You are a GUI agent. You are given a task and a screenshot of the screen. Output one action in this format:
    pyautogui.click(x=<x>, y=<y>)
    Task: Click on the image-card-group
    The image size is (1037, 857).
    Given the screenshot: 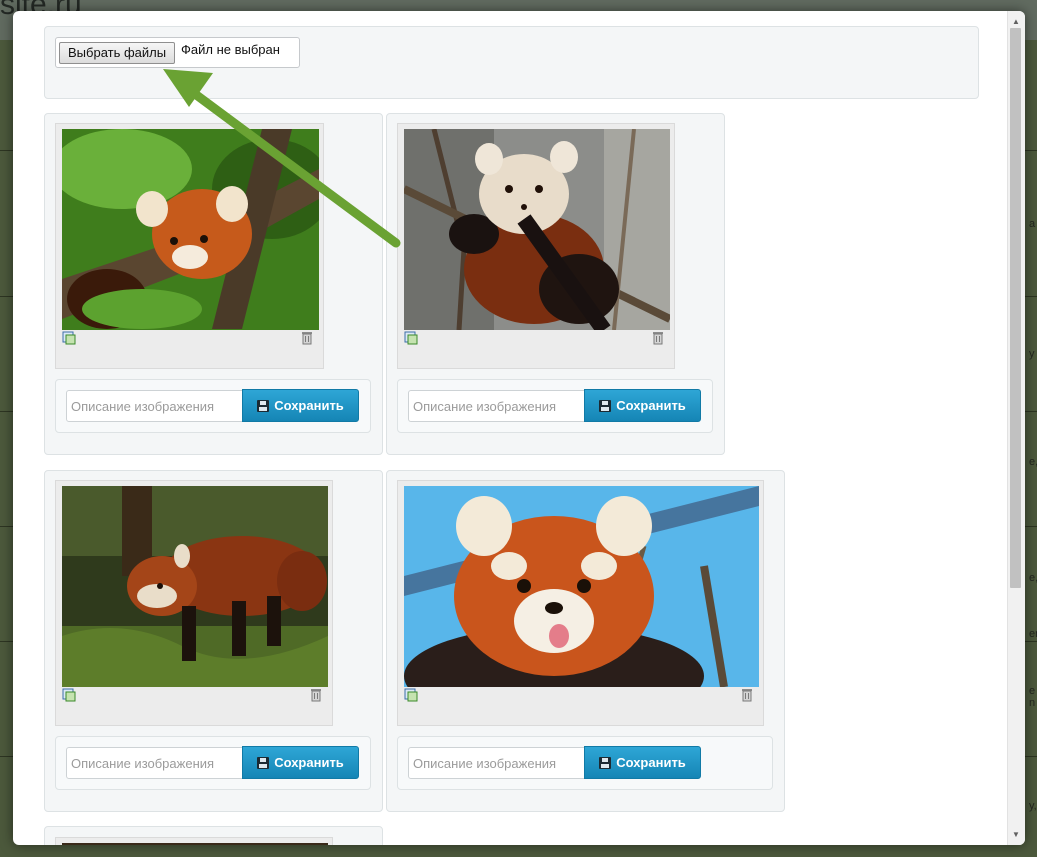 What is the action you would take?
    pyautogui.click(x=213, y=835)
    